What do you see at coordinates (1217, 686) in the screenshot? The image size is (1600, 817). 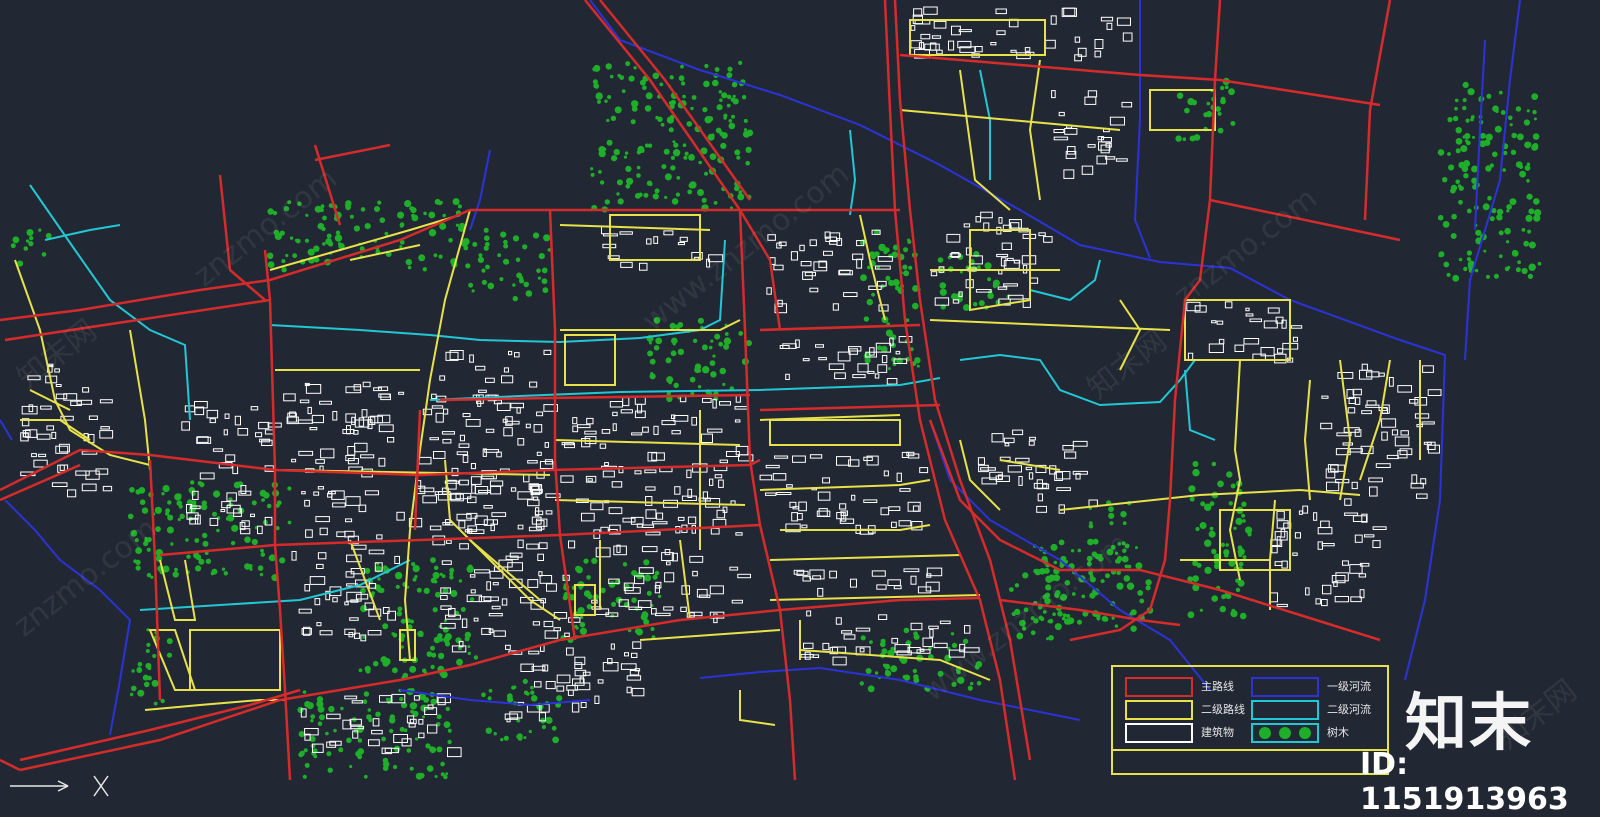 I see `legend-label: 主路线` at bounding box center [1217, 686].